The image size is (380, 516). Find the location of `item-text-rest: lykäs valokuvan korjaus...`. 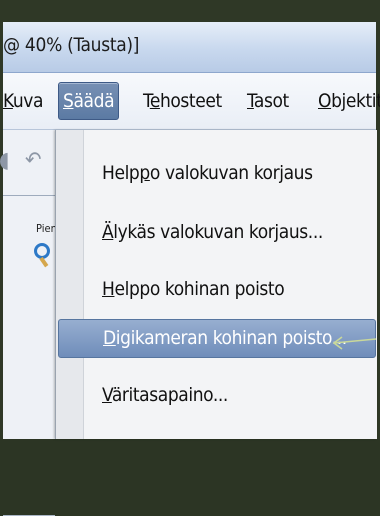

item-text-rest: lykäs valokuvan korjaus... is located at coordinates (218, 232).